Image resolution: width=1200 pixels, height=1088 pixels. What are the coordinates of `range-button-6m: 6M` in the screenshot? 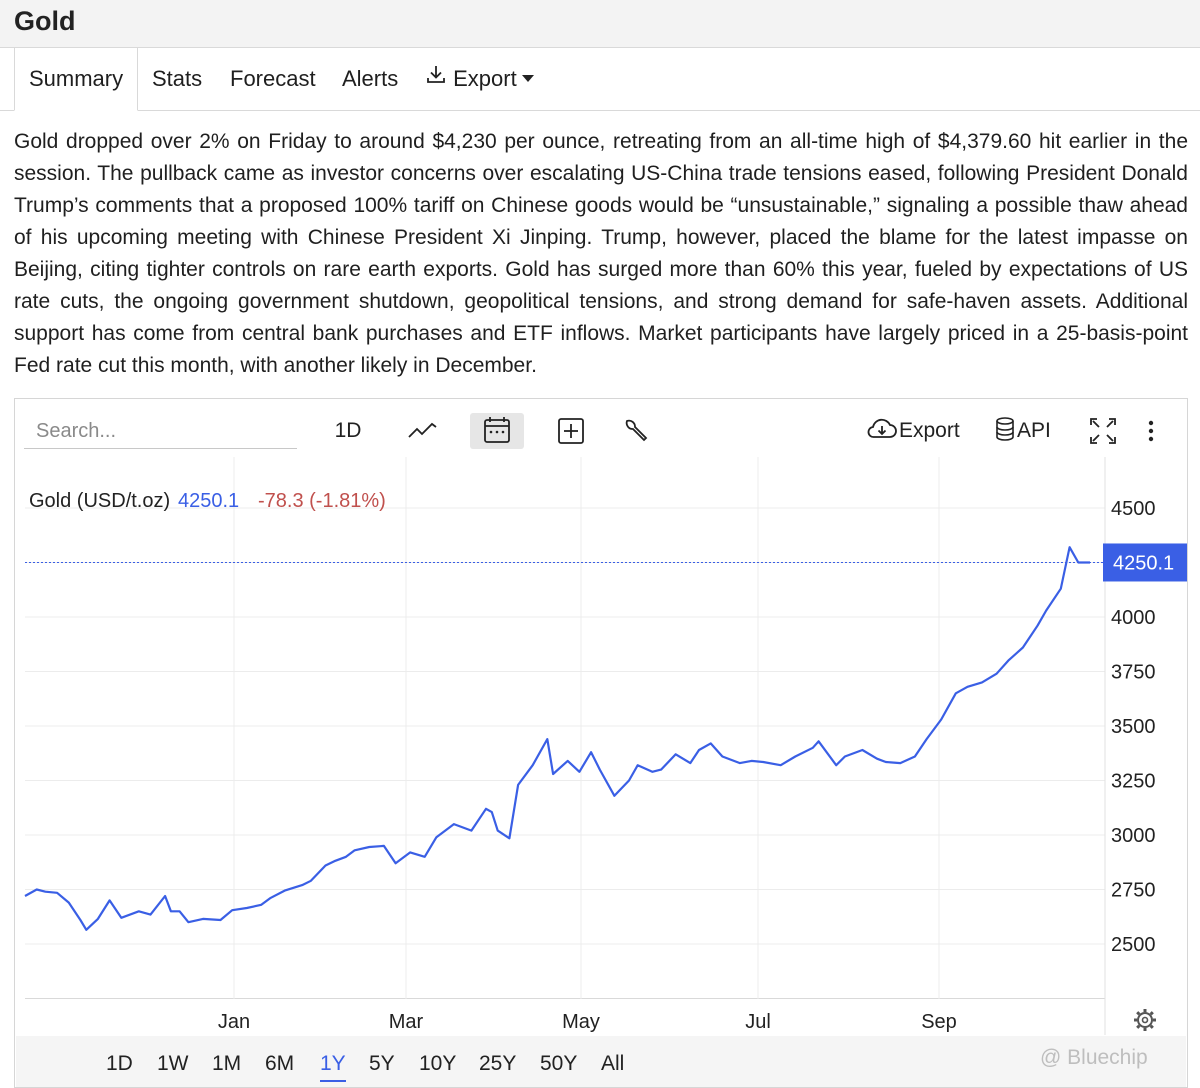 It's located at (279, 1064).